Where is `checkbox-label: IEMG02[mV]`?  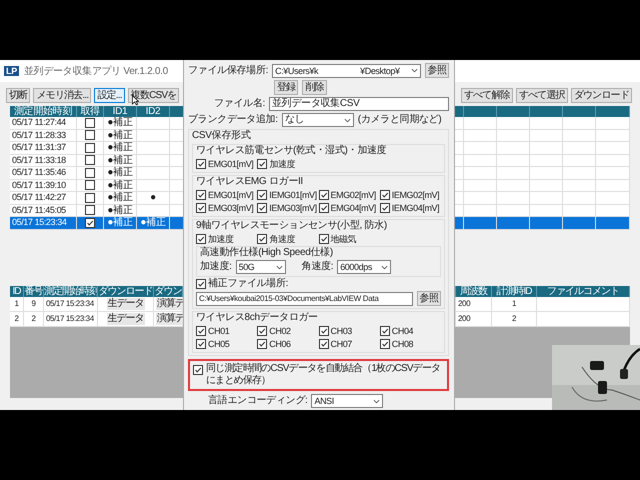 checkbox-label: IEMG02[mV] is located at coordinates (416, 195).